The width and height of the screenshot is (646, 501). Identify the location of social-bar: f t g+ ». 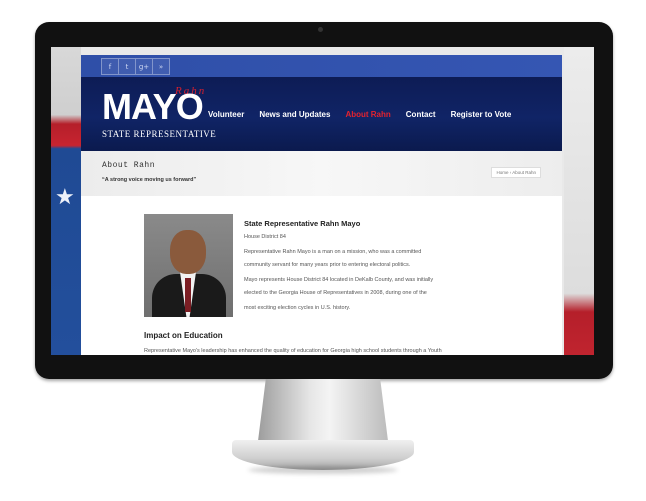
(321, 66).